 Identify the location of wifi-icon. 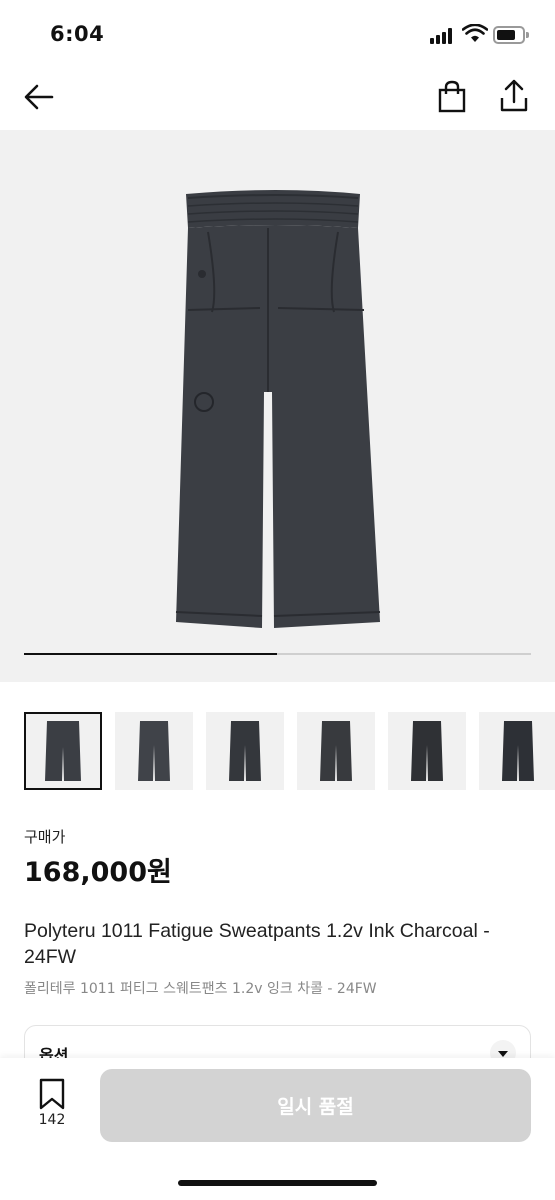
(475, 33).